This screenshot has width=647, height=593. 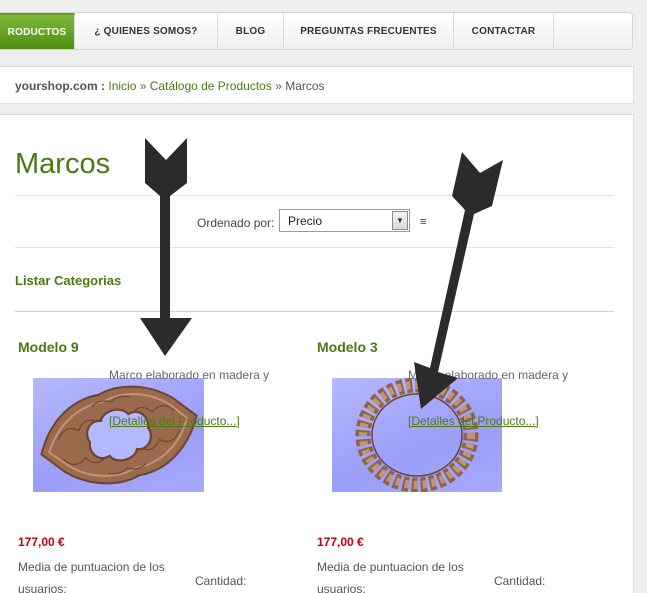 I want to click on breadcrumb-home-link: Inicio, so click(x=122, y=86).